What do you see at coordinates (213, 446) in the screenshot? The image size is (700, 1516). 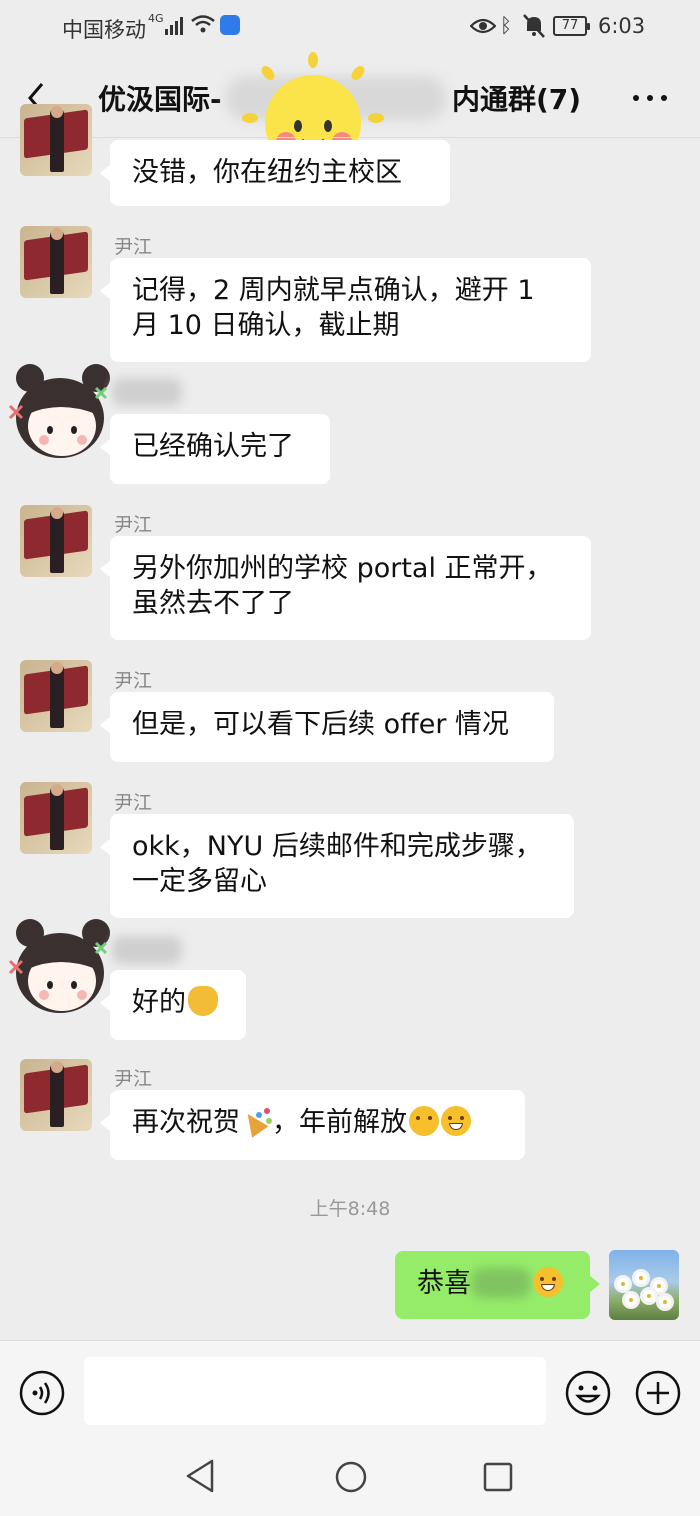 I see `message-text: 已经确认完了` at bounding box center [213, 446].